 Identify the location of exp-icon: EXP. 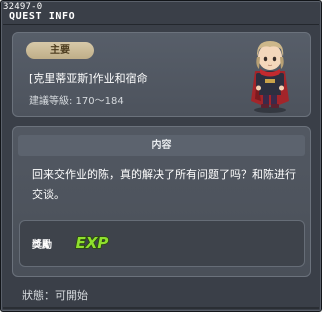
(92, 243).